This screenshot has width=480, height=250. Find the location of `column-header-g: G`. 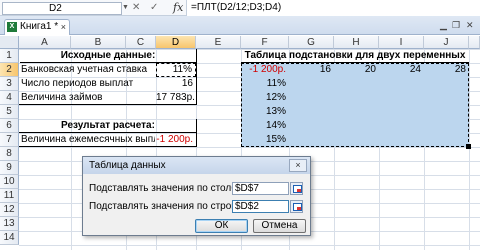

column-header-g: G is located at coordinates (311, 42).